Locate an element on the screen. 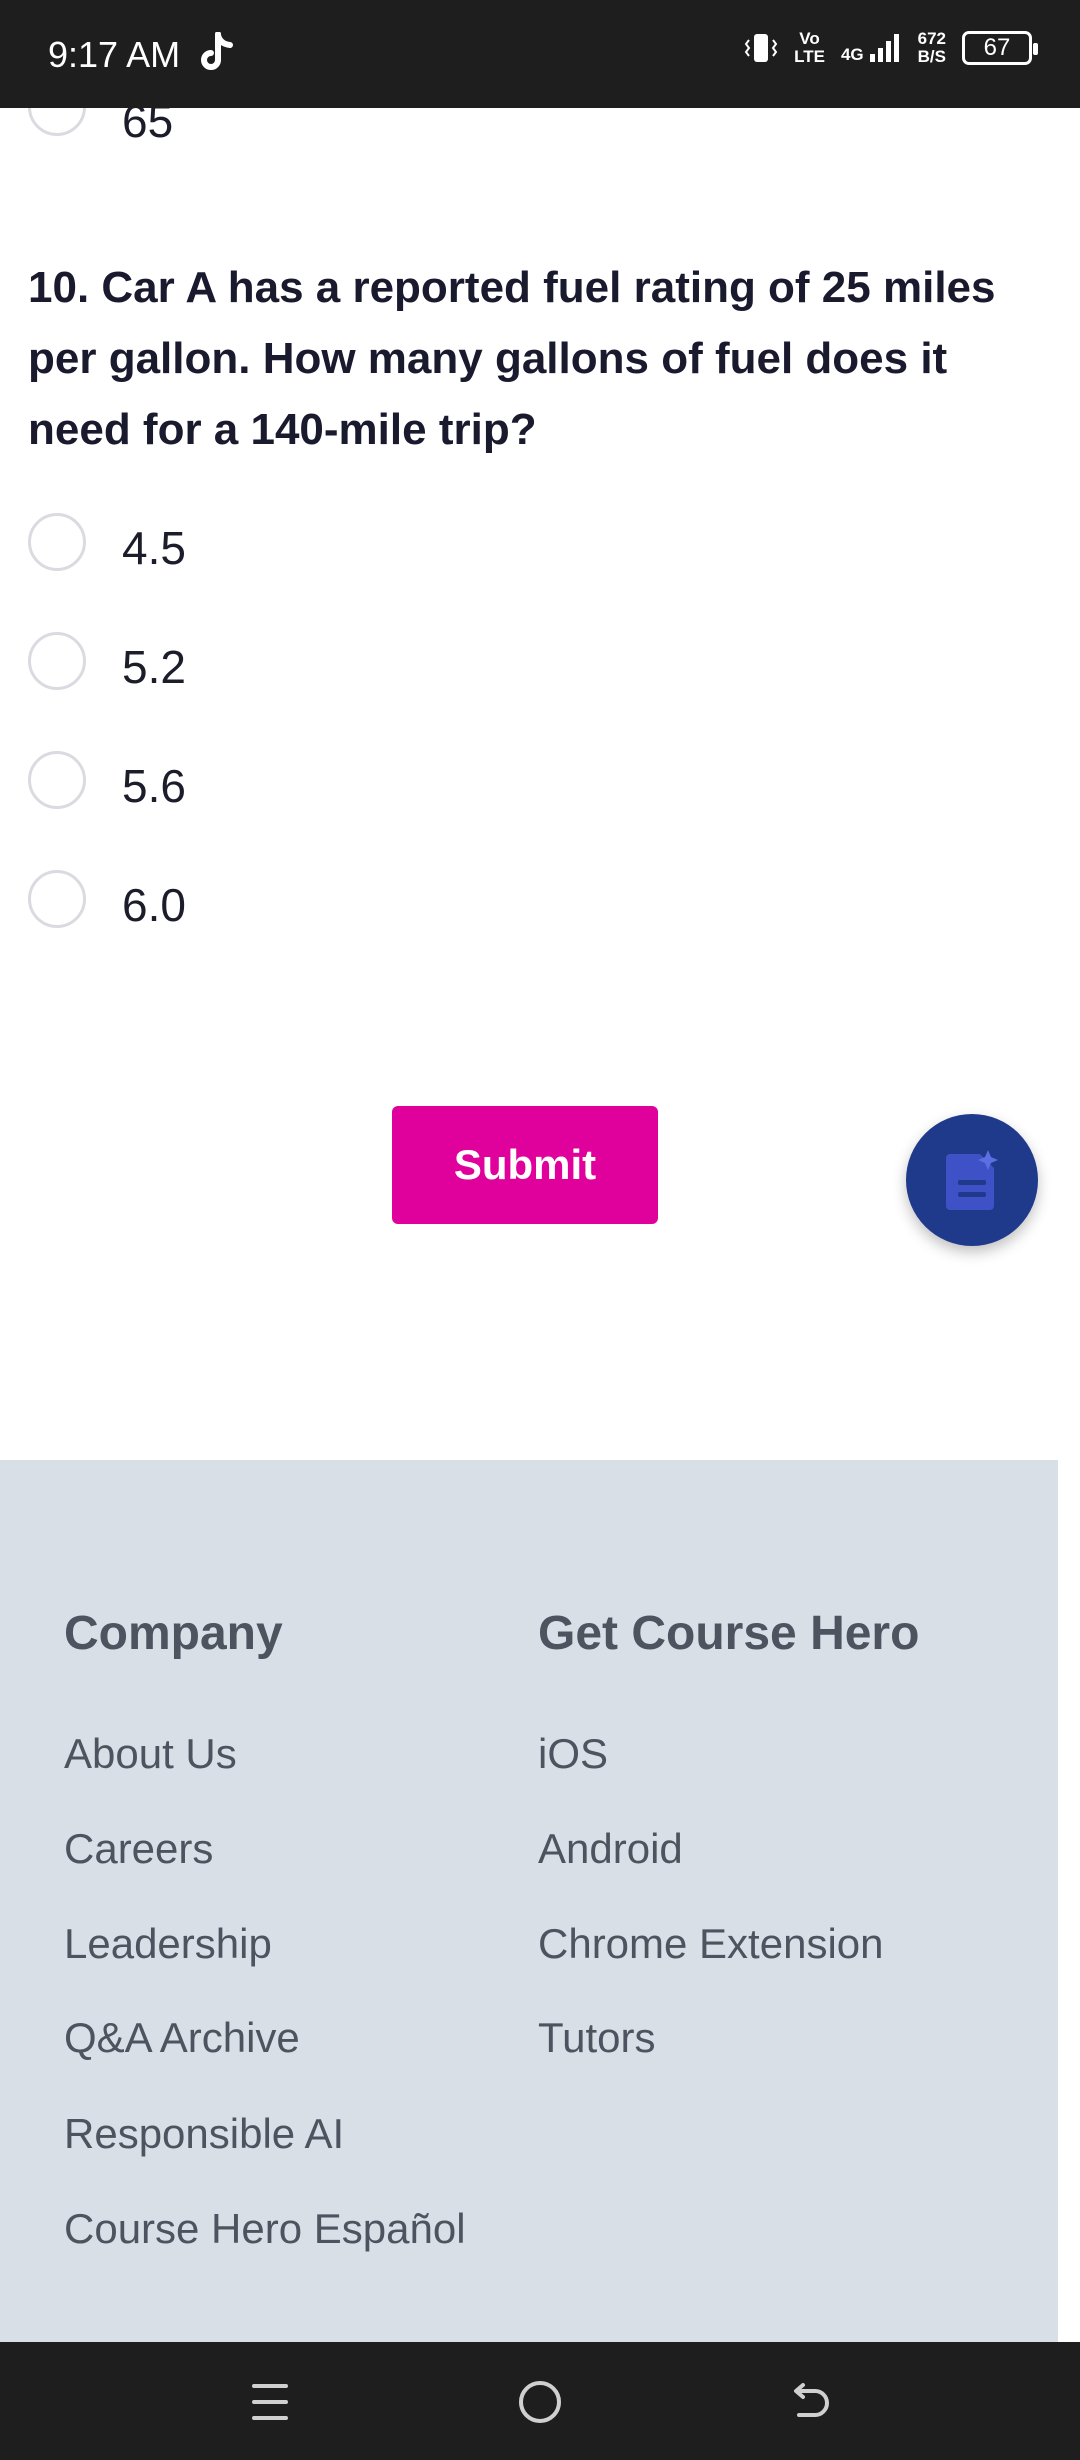 Image resolution: width=1080 pixels, height=2460 pixels. document-sparkle-icon is located at coordinates (972, 1180).